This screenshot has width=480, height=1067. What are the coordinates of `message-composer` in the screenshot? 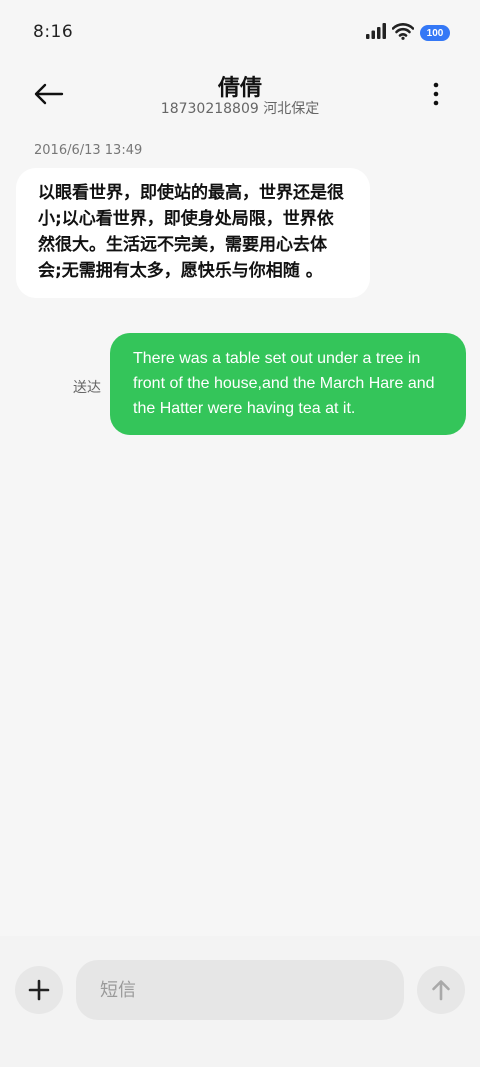 It's located at (240, 1001).